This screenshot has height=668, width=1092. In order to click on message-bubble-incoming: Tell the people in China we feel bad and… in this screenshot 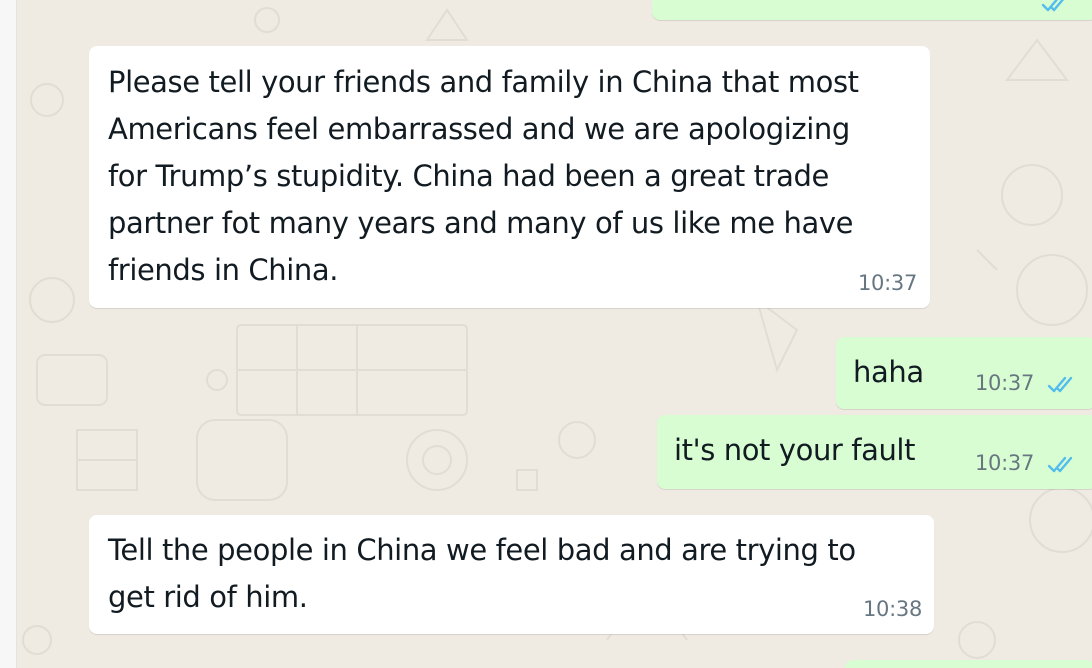, I will do `click(511, 574)`.